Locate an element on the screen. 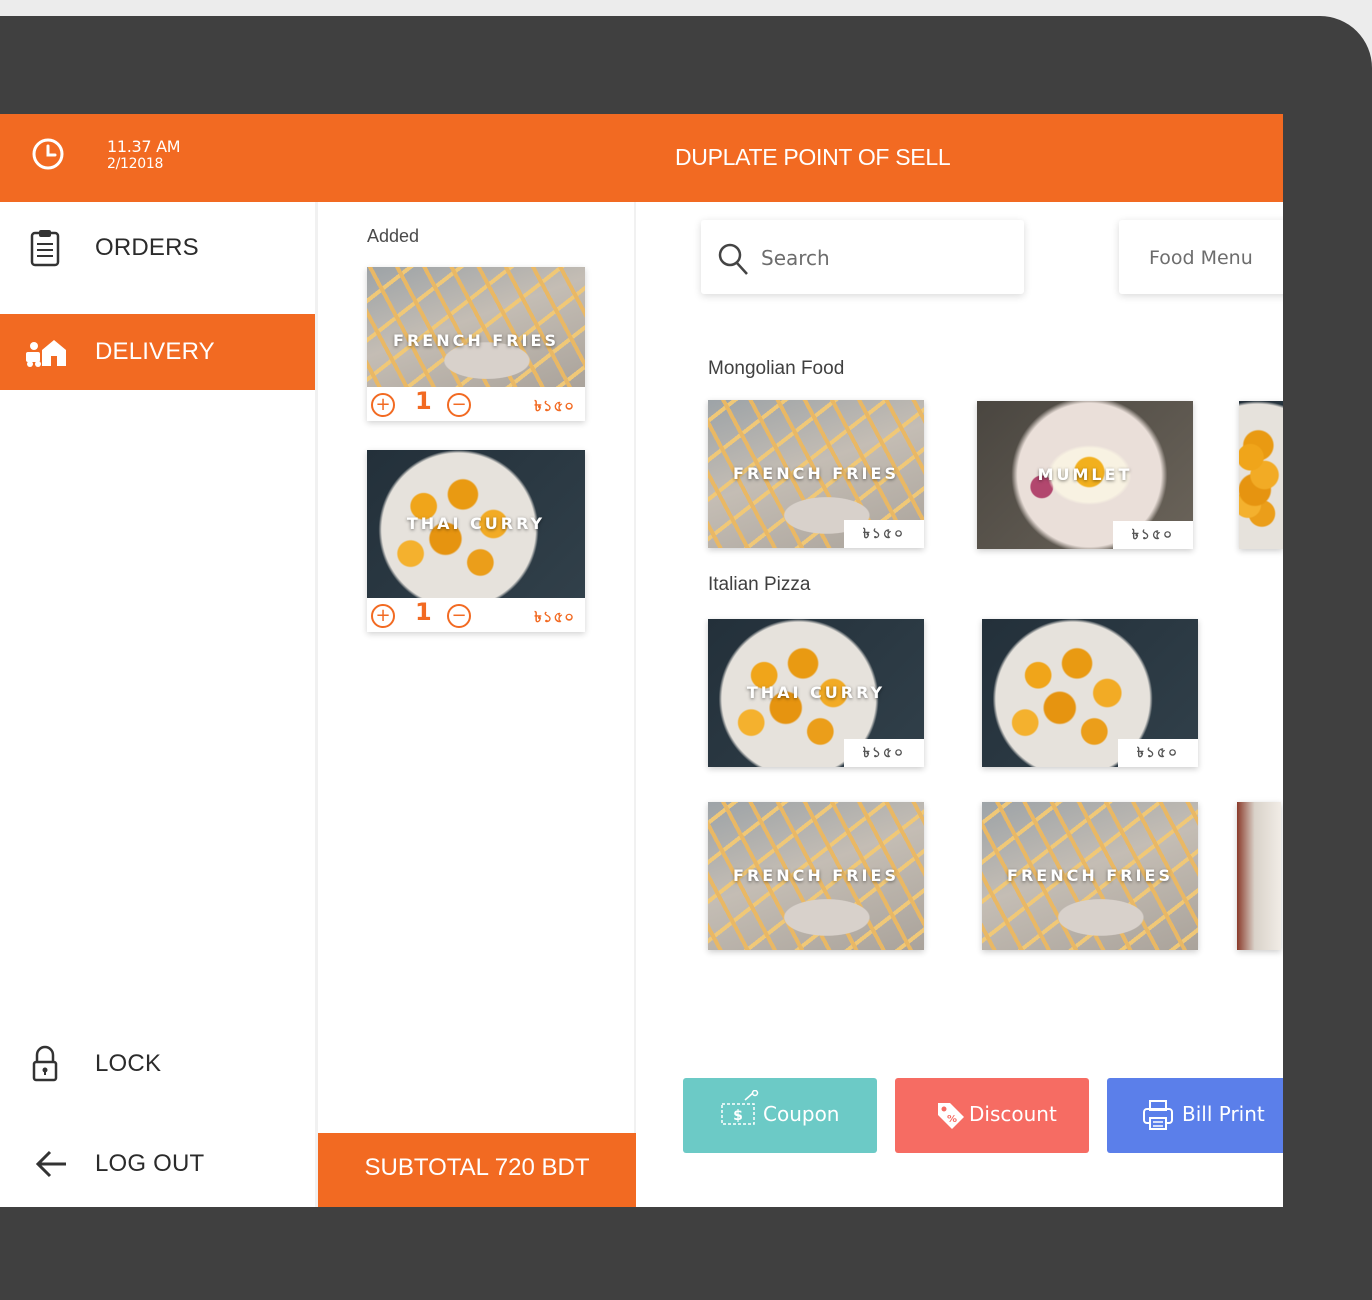  sidebar-item-lock: LOCK is located at coordinates (158, 1064).